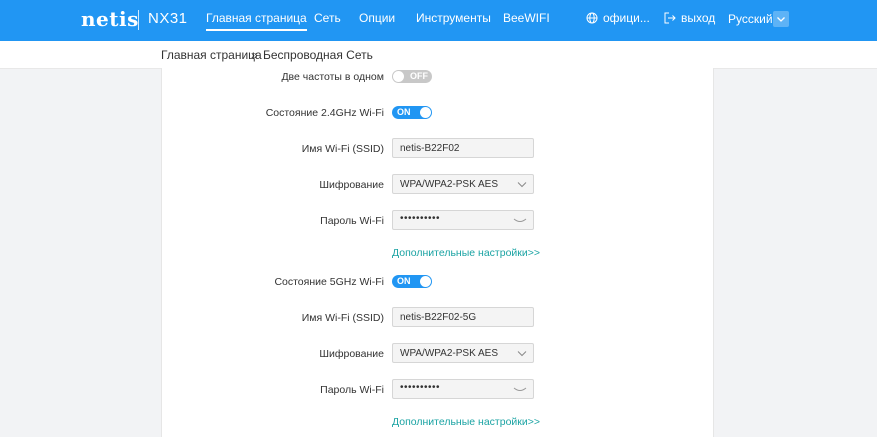  Describe the element at coordinates (438, 317) in the screenshot. I see `band5-ssid-value: netis-B22F02-5G` at that location.